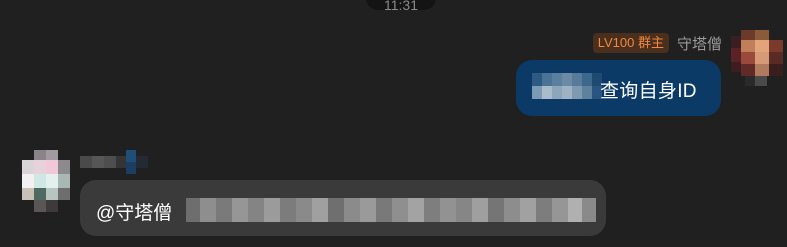 The image size is (787, 247). What do you see at coordinates (134, 211) in the screenshot?
I see `mention-text: @守塔僧` at bounding box center [134, 211].